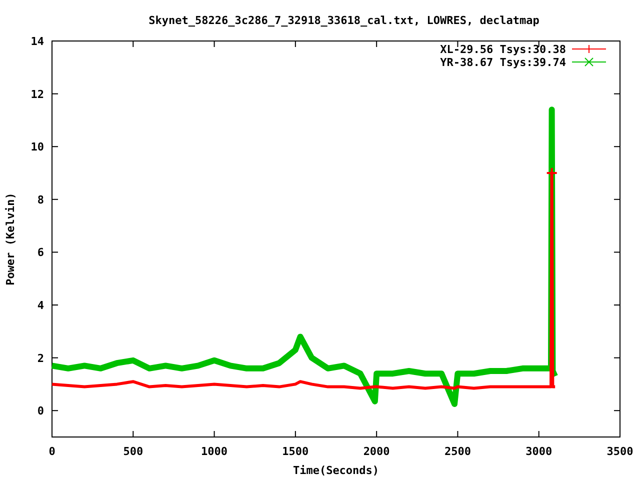 This screenshot has height=480, width=640. Describe the element at coordinates (539, 451) in the screenshot. I see `x-tick-label: 3000` at that location.